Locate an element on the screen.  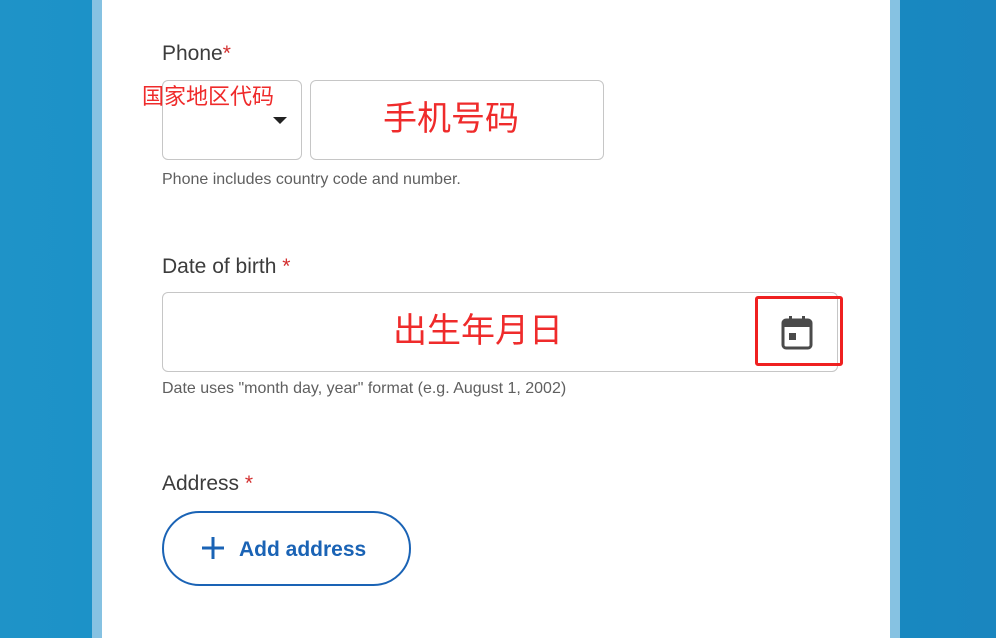
phone-number-annotation: 手机号码 is located at coordinates (451, 119).